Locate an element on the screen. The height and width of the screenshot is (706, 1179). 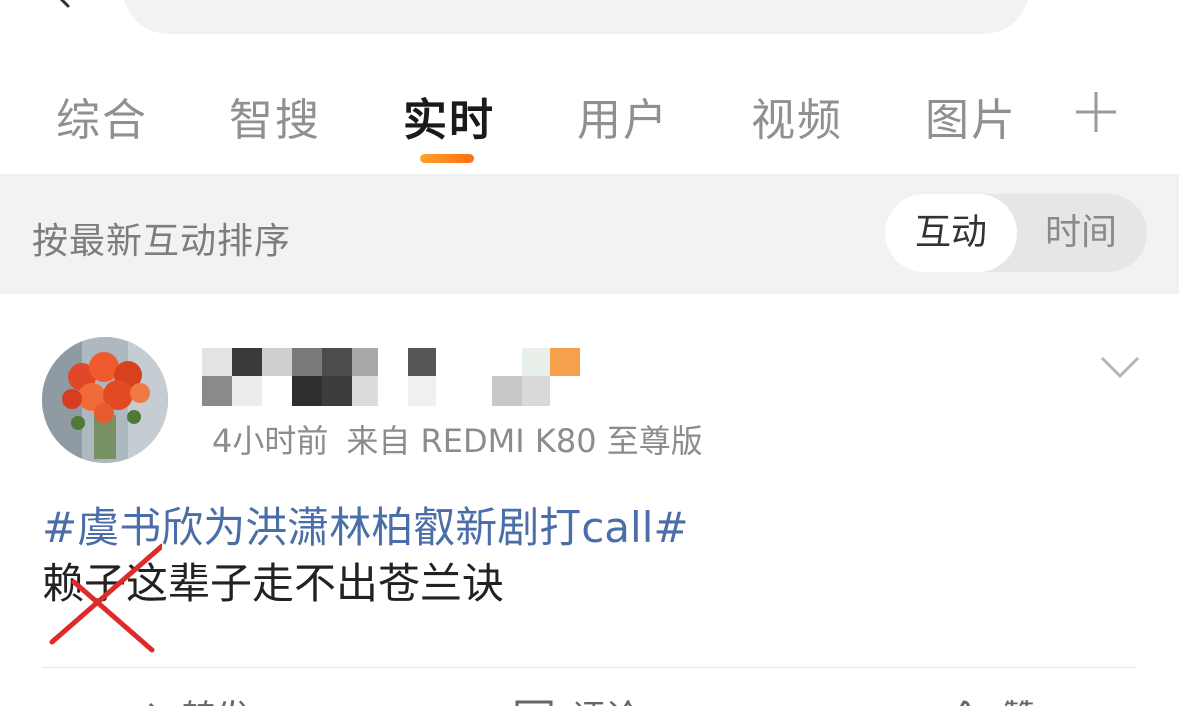
tab-images: 图片 is located at coordinates (971, 116).